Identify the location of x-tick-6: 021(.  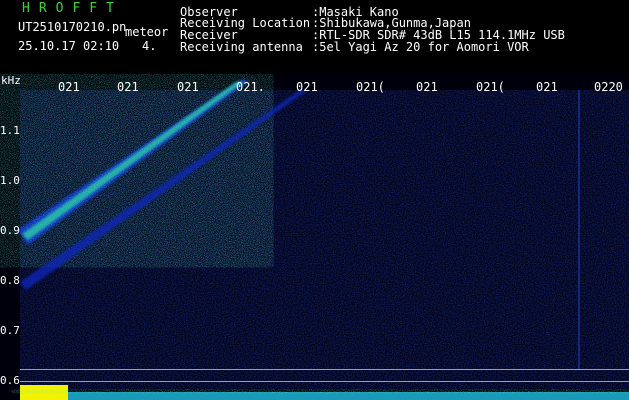
(370, 87).